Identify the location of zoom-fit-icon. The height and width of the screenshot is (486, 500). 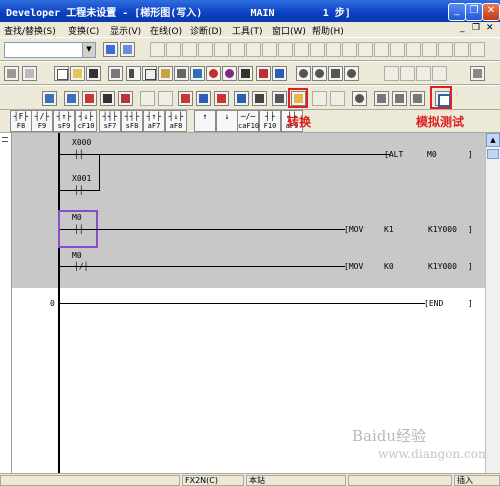
(351, 73).